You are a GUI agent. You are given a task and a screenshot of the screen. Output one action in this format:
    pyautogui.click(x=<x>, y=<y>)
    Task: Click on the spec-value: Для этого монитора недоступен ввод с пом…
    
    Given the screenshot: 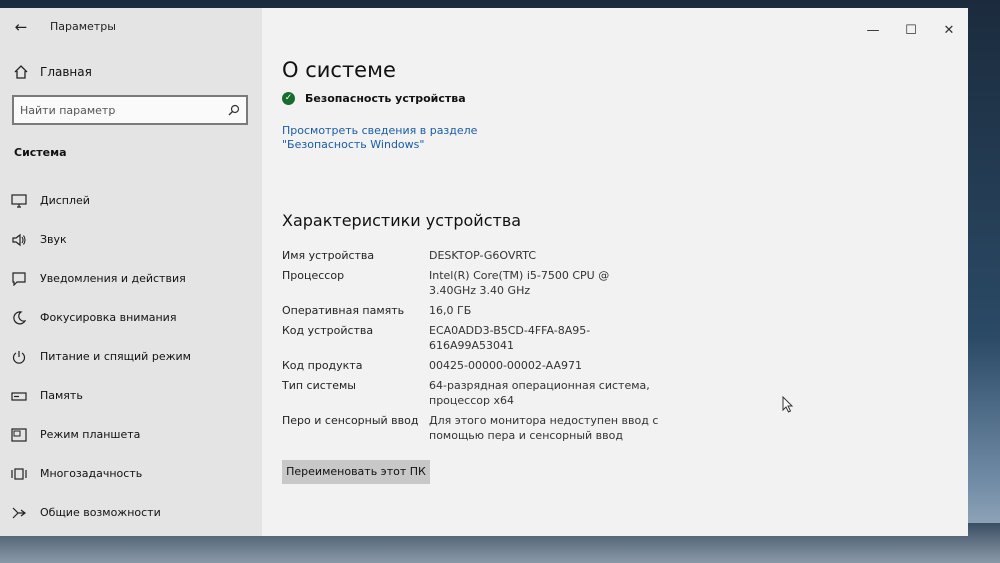 What is the action you would take?
    pyautogui.click(x=544, y=428)
    